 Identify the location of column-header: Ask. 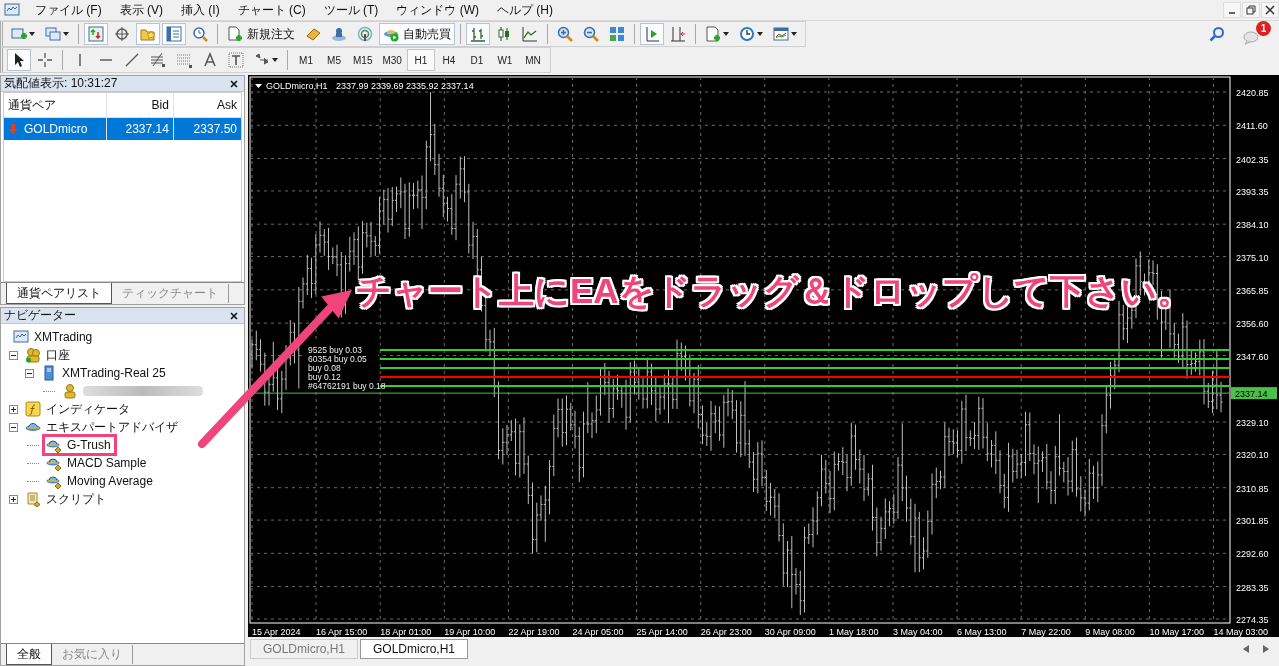
(207, 105).